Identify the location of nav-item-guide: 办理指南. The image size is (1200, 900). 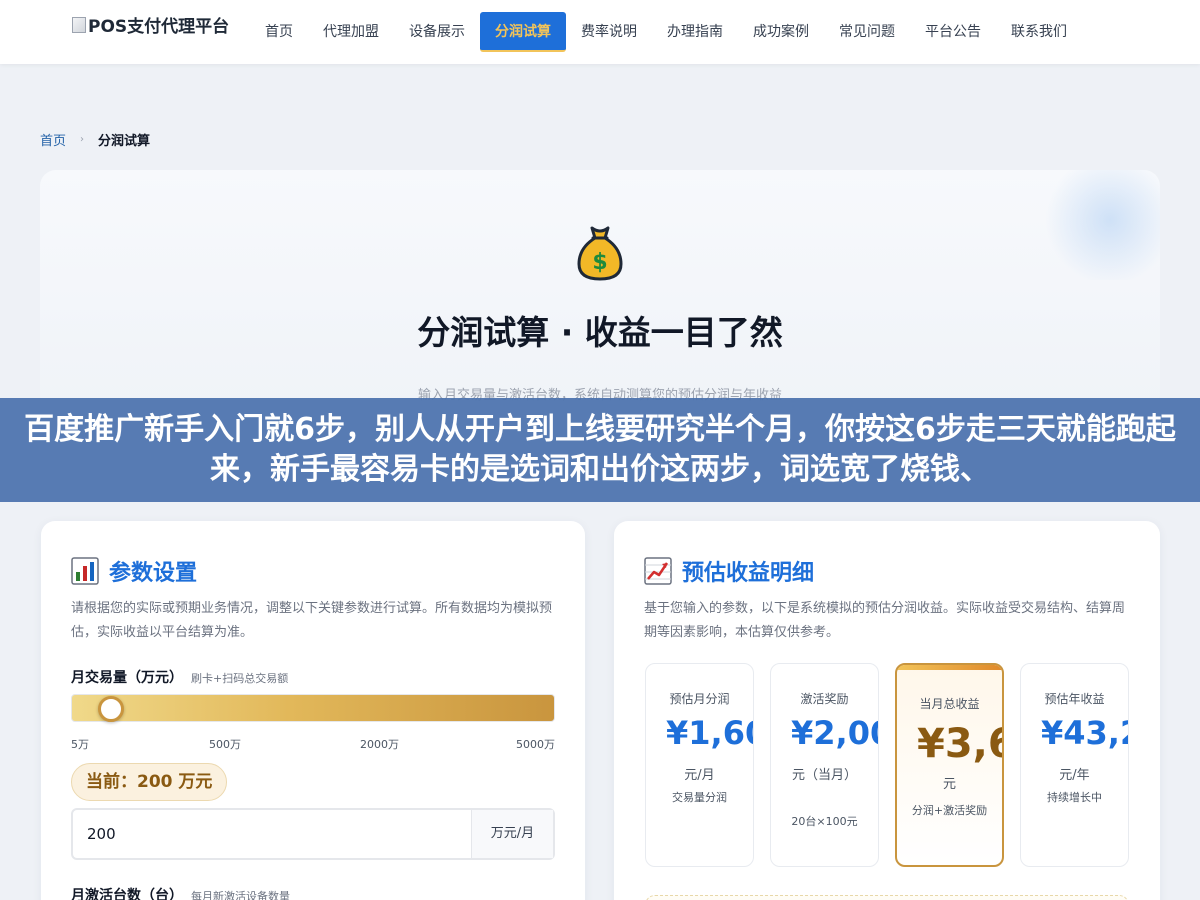
(695, 32).